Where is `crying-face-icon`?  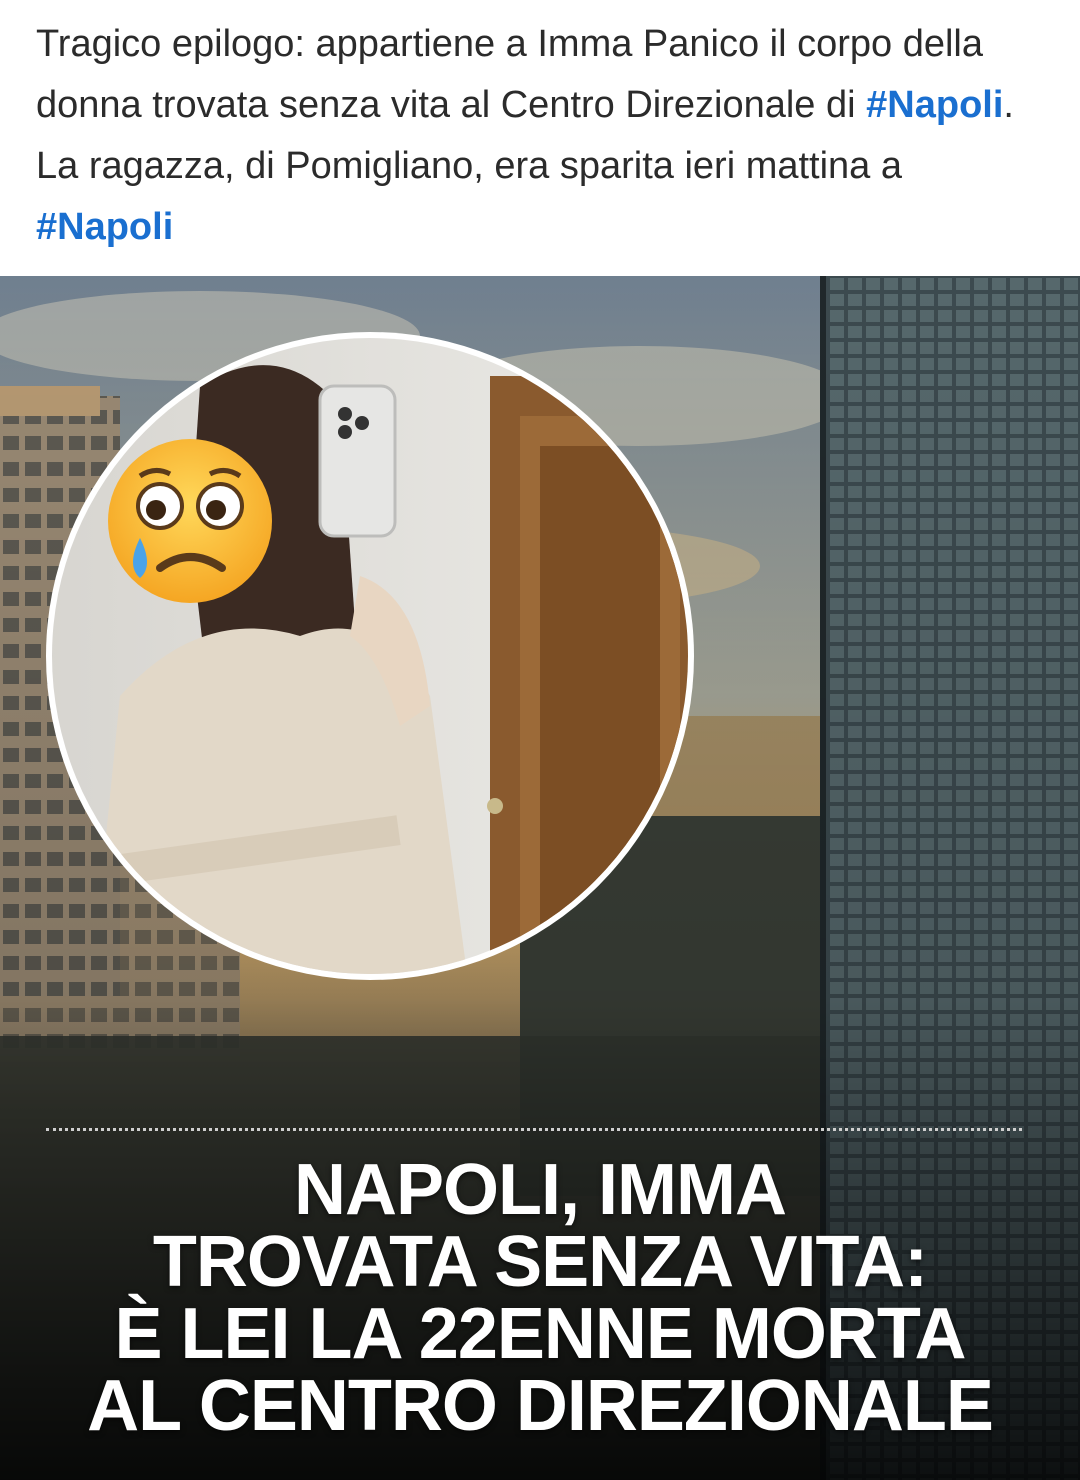
crying-face-icon is located at coordinates (190, 521).